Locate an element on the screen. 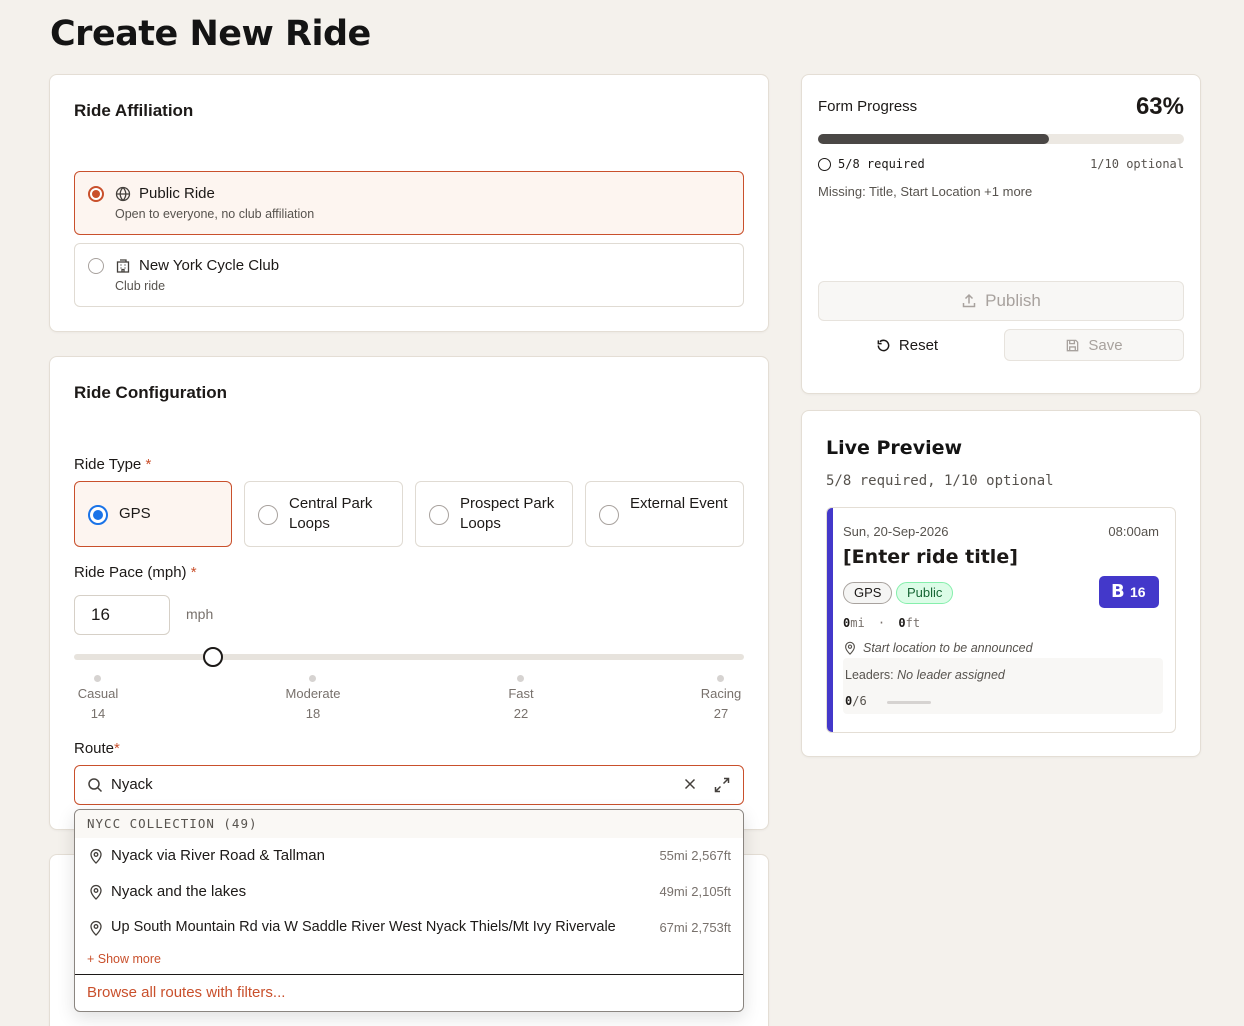 The height and width of the screenshot is (1026, 1244). pace-slider-thumb is located at coordinates (212, 657).